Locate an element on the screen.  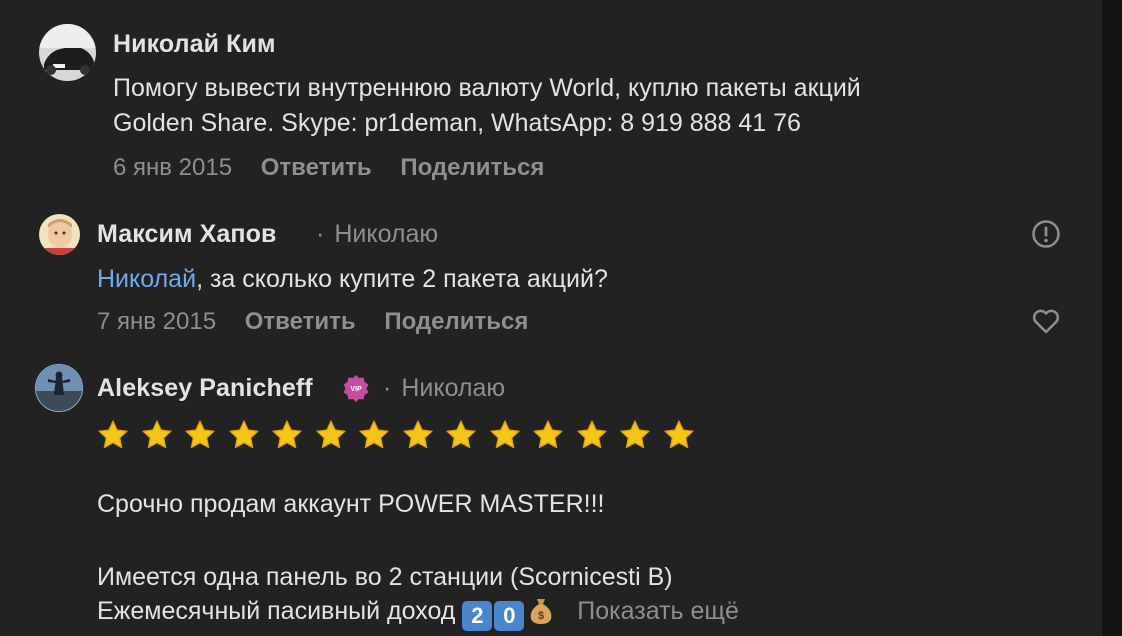
comment-date: 7 янв 2015 is located at coordinates (156, 321).